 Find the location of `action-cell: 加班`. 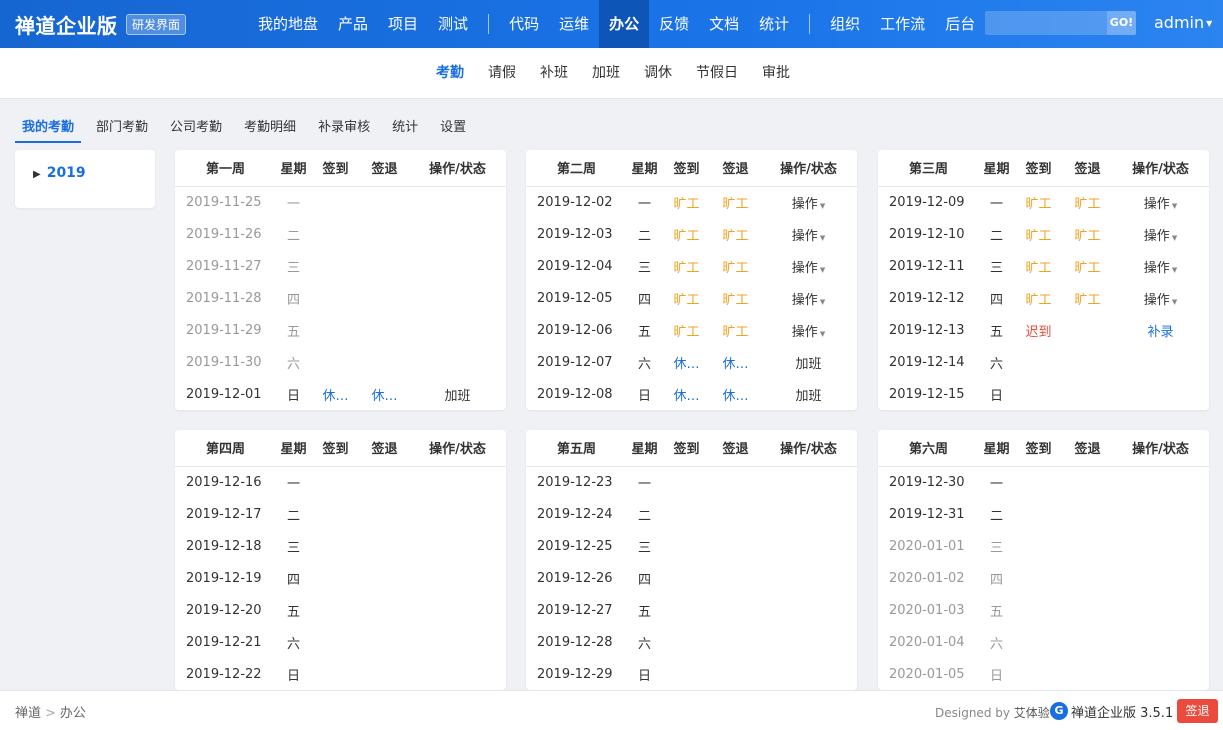

action-cell: 加班 is located at coordinates (457, 394).